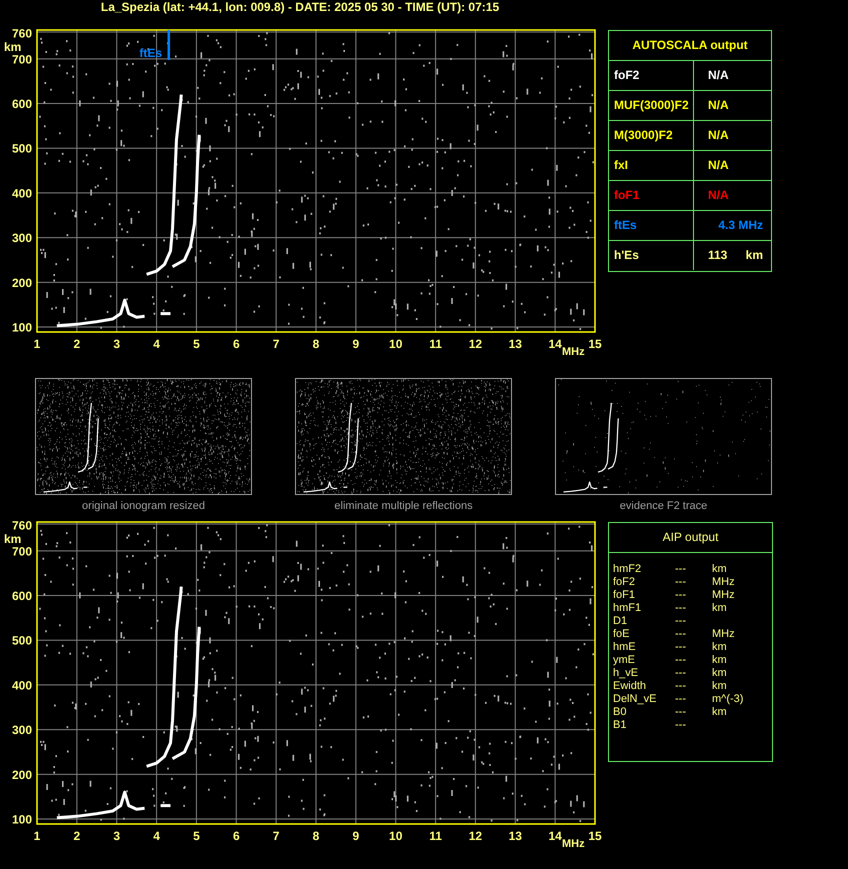 The image size is (848, 869). Describe the element at coordinates (627, 608) in the screenshot. I see `parameter-name: hmF1` at that location.